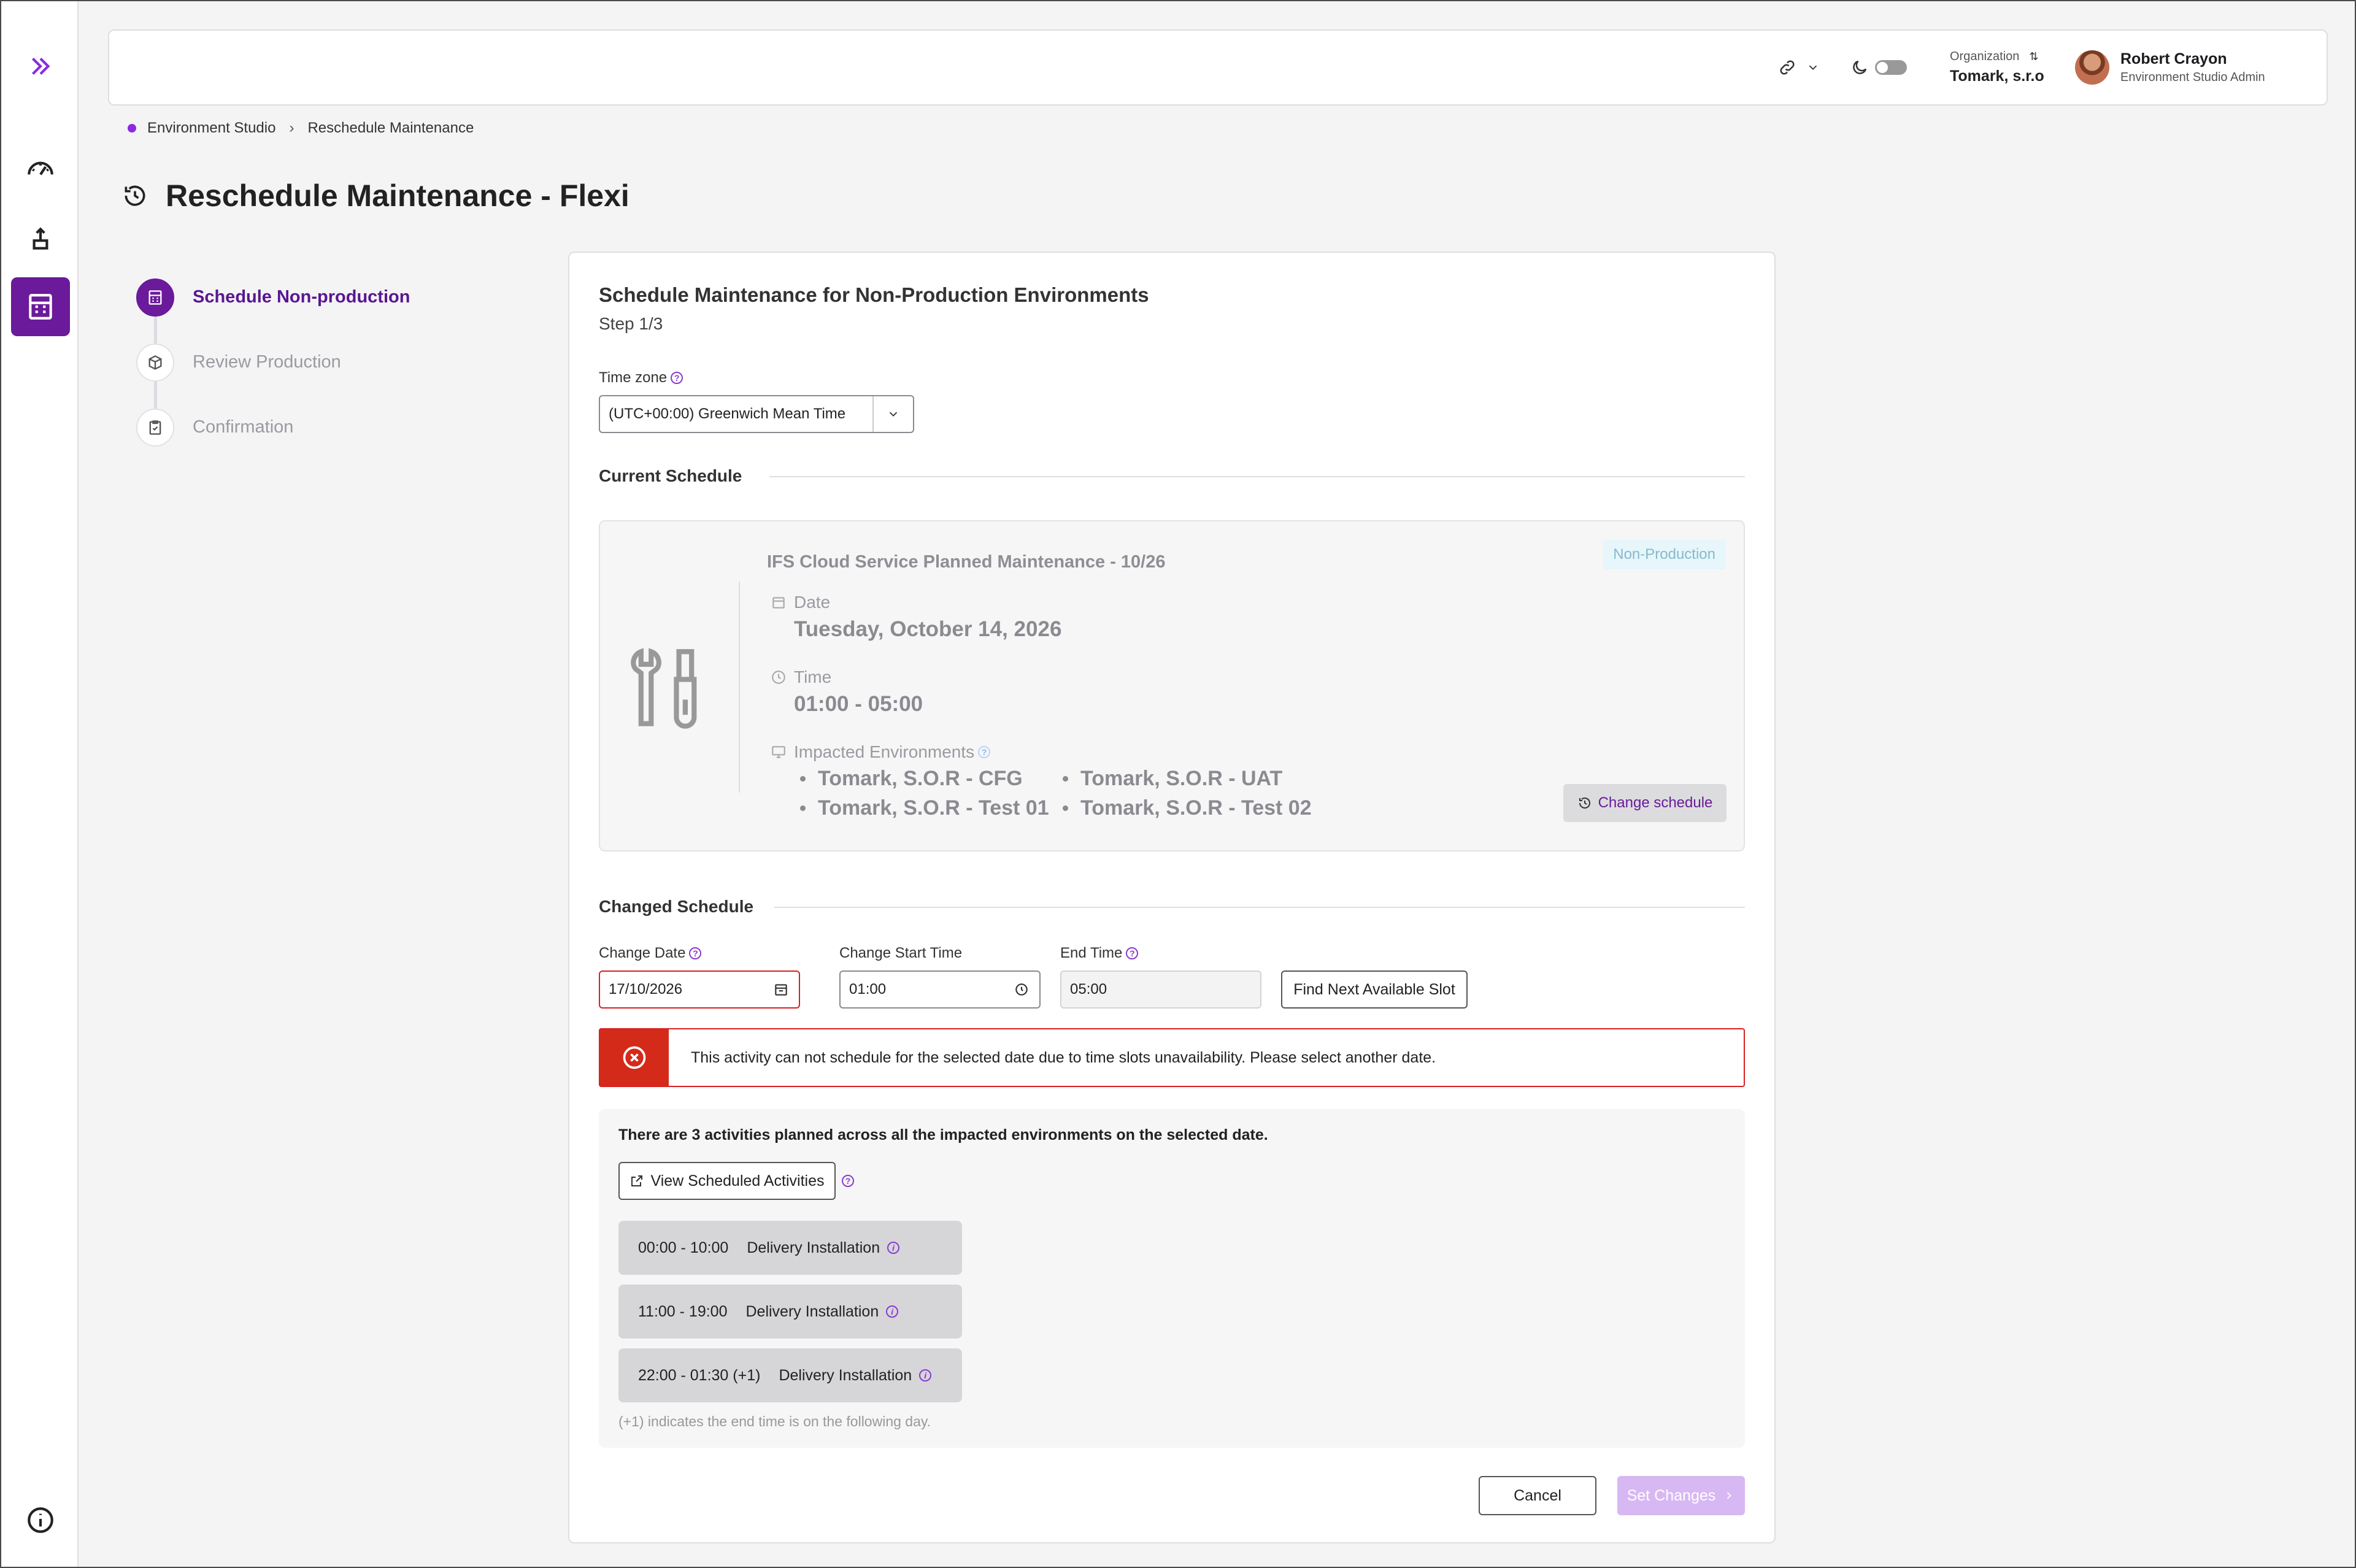 This screenshot has width=2356, height=1568. Describe the element at coordinates (40, 168) in the screenshot. I see `dashboard-gauge-icon` at that location.